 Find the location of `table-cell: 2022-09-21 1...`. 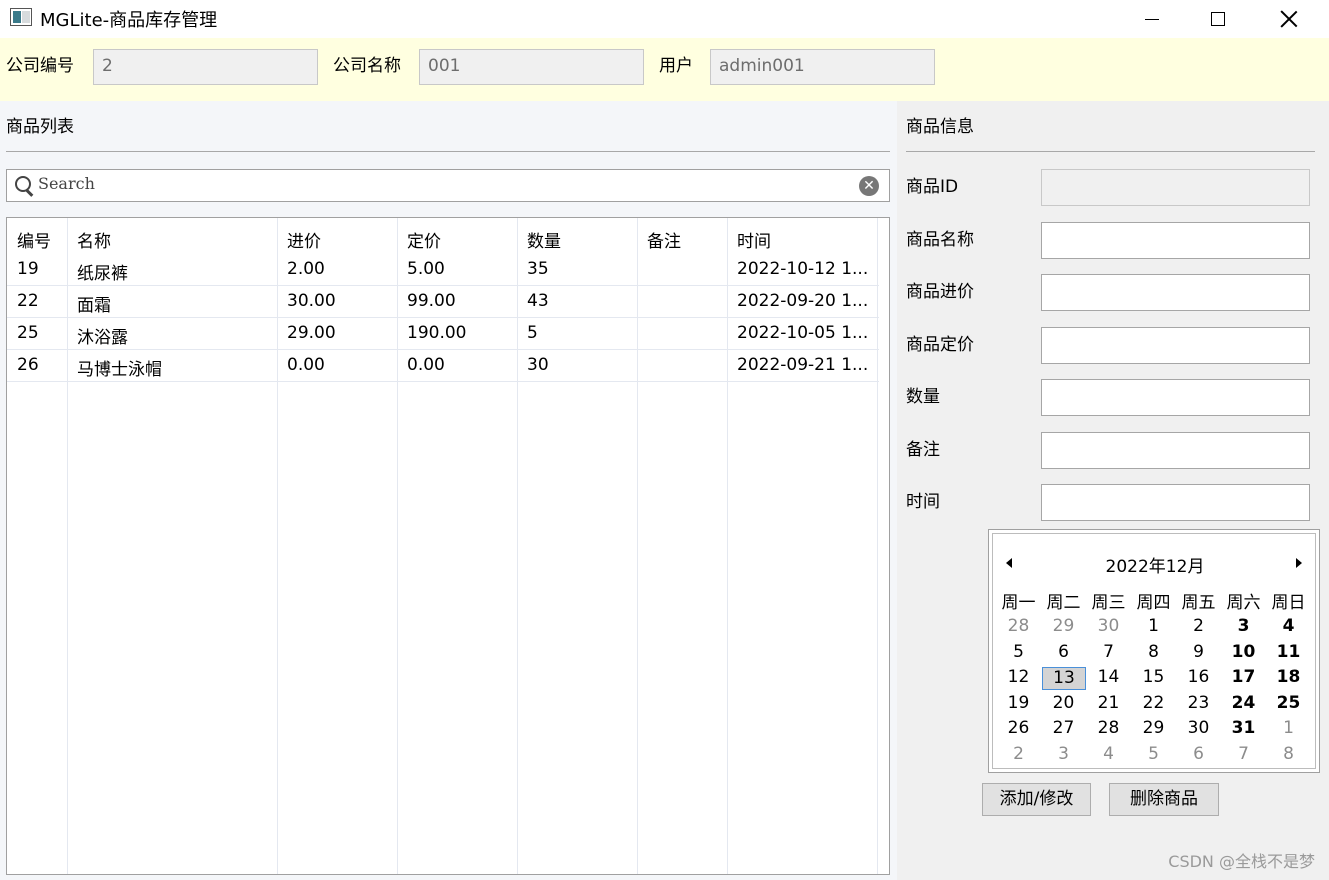

table-cell: 2022-09-21 1... is located at coordinates (803, 365).